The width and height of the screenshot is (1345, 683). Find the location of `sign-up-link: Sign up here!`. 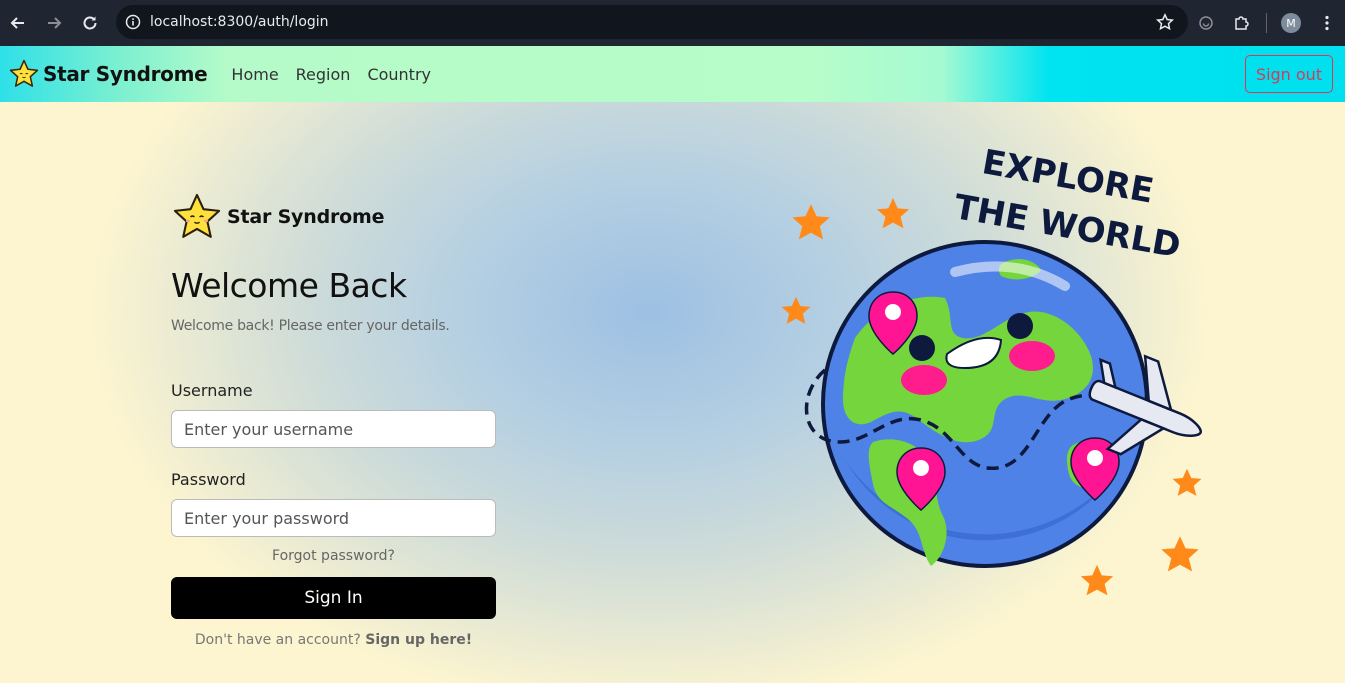

sign-up-link: Sign up here! is located at coordinates (418, 640).